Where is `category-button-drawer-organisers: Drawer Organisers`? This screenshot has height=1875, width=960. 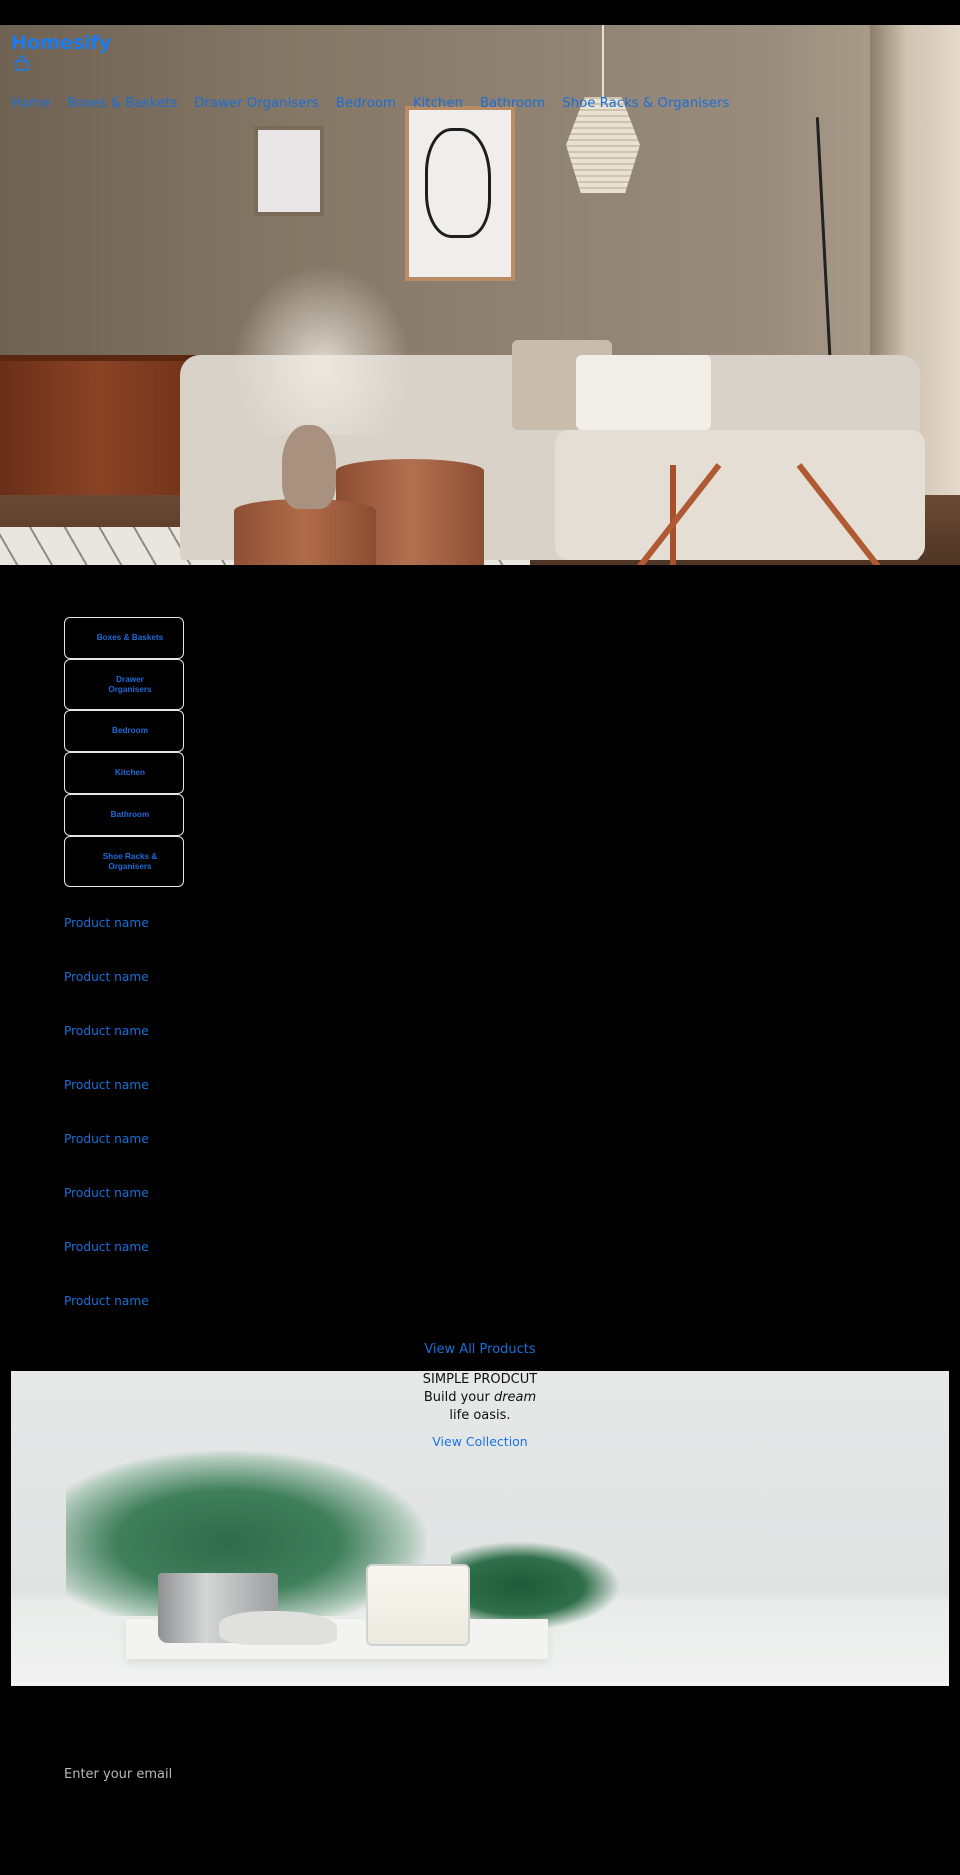
category-button-drawer-organisers: Drawer Organisers is located at coordinates (124, 684).